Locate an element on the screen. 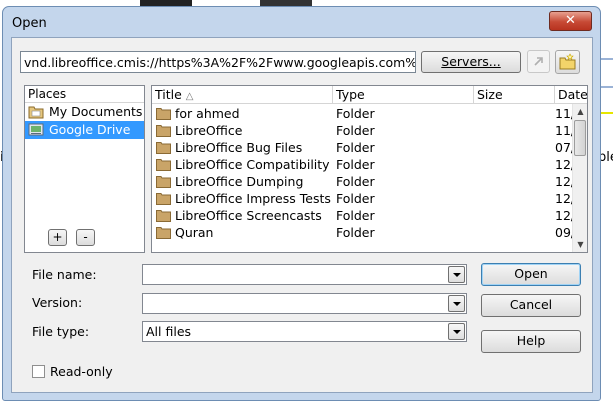 The image size is (613, 407). up-folder-icon is located at coordinates (538, 61).